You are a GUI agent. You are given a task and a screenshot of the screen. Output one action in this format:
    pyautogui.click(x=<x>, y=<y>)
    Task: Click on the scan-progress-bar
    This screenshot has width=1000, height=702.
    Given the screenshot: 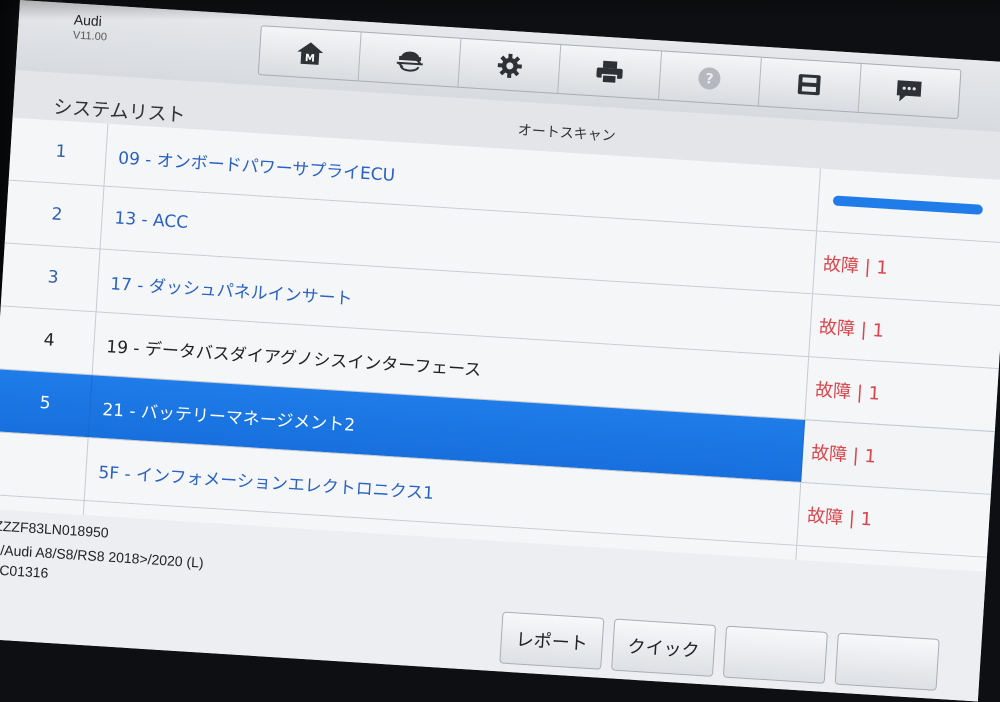 What is the action you would take?
    pyautogui.click(x=908, y=205)
    